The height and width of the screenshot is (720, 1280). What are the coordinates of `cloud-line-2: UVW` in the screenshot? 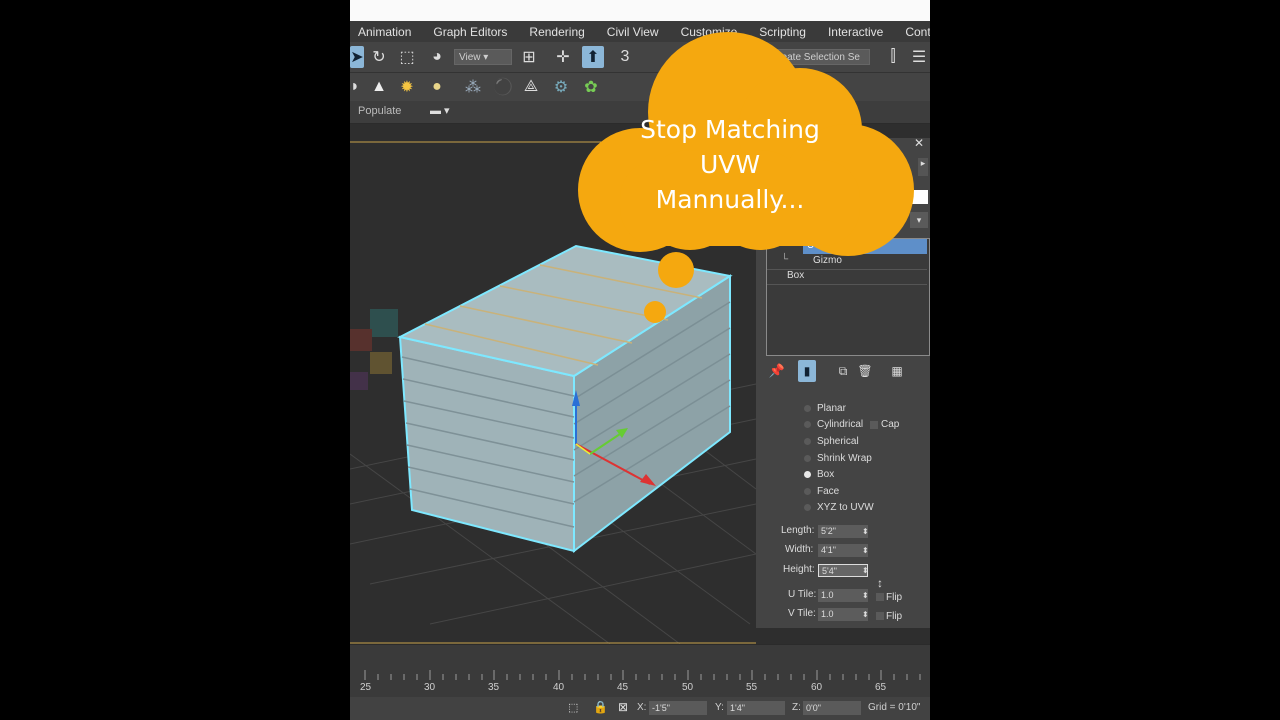 It's located at (730, 164).